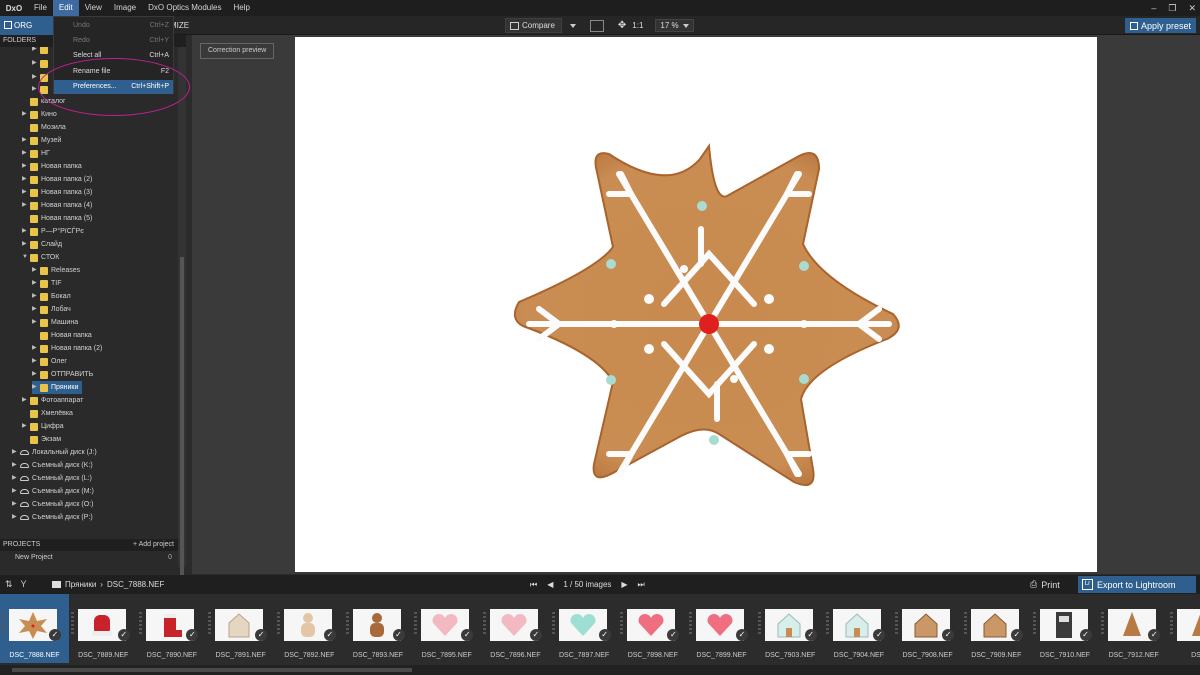  What do you see at coordinates (113, 41) in the screenshot?
I see `menu-item-redo: Redo Ctrl+Y` at bounding box center [113, 41].